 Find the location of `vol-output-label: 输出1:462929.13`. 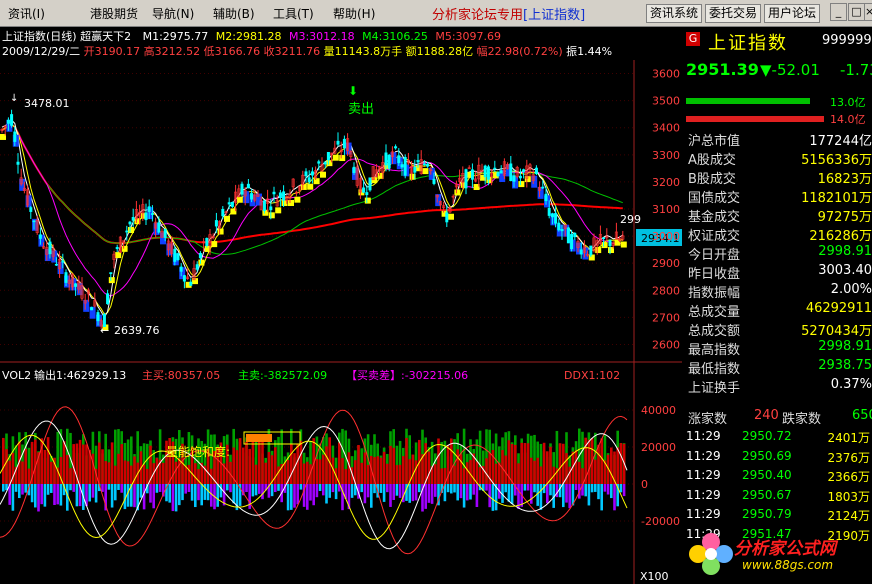

vol-output-label: 输出1:462929.13 is located at coordinates (80, 375).